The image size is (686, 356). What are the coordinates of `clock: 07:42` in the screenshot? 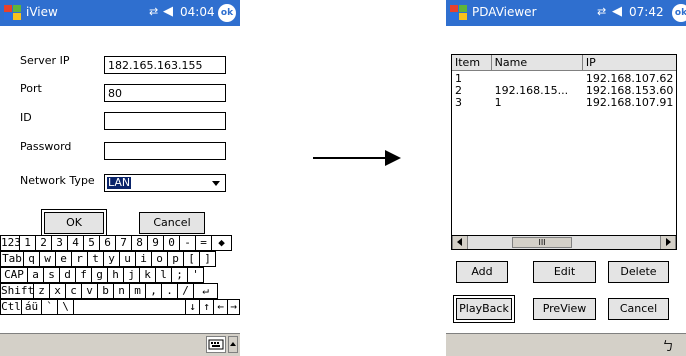 It's located at (646, 12).